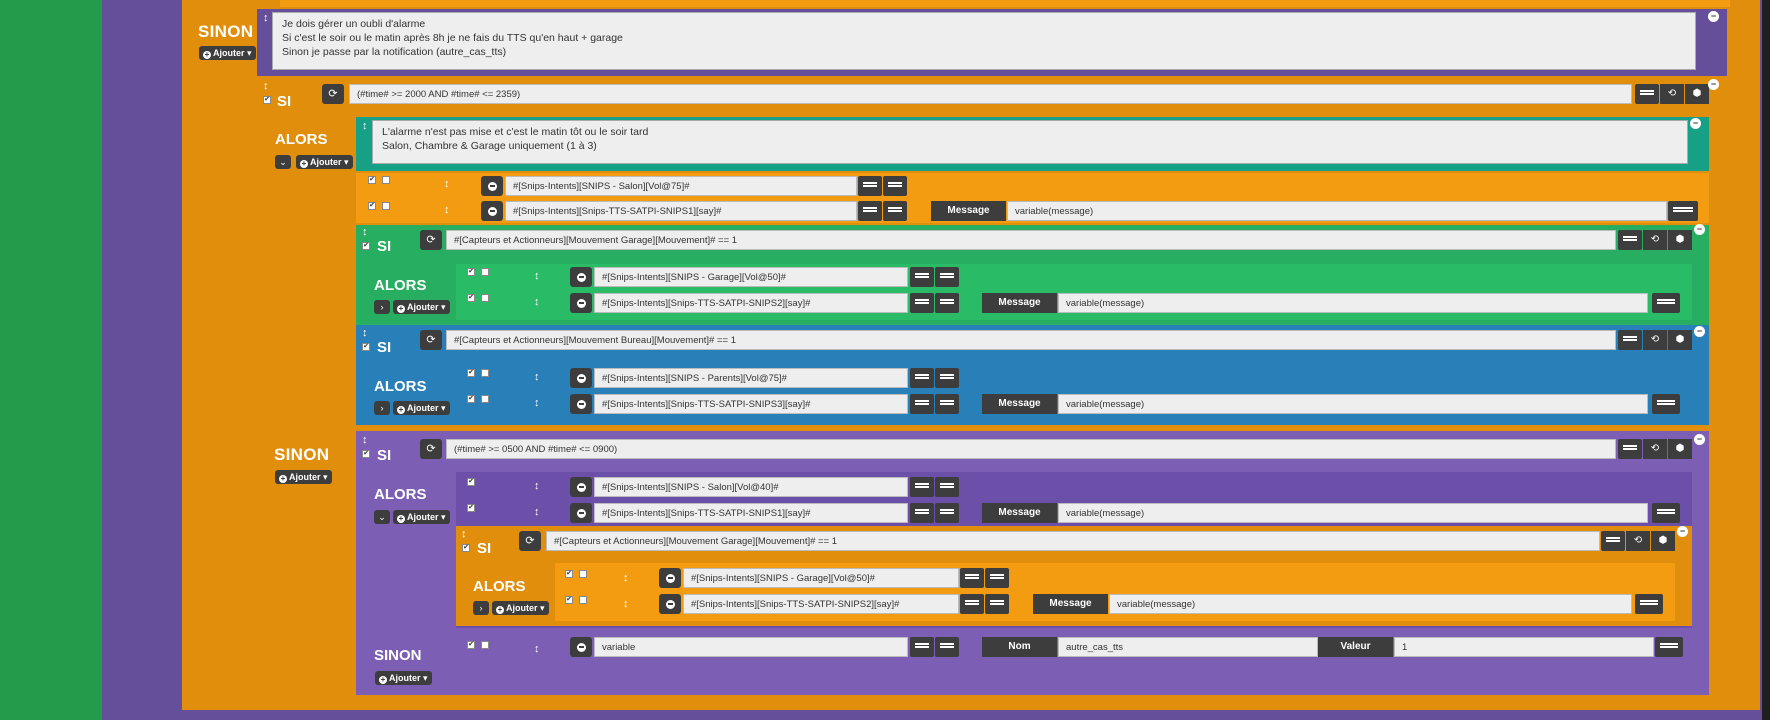  What do you see at coordinates (267, 100) in the screenshot?
I see `si1-checkbox: ✔` at bounding box center [267, 100].